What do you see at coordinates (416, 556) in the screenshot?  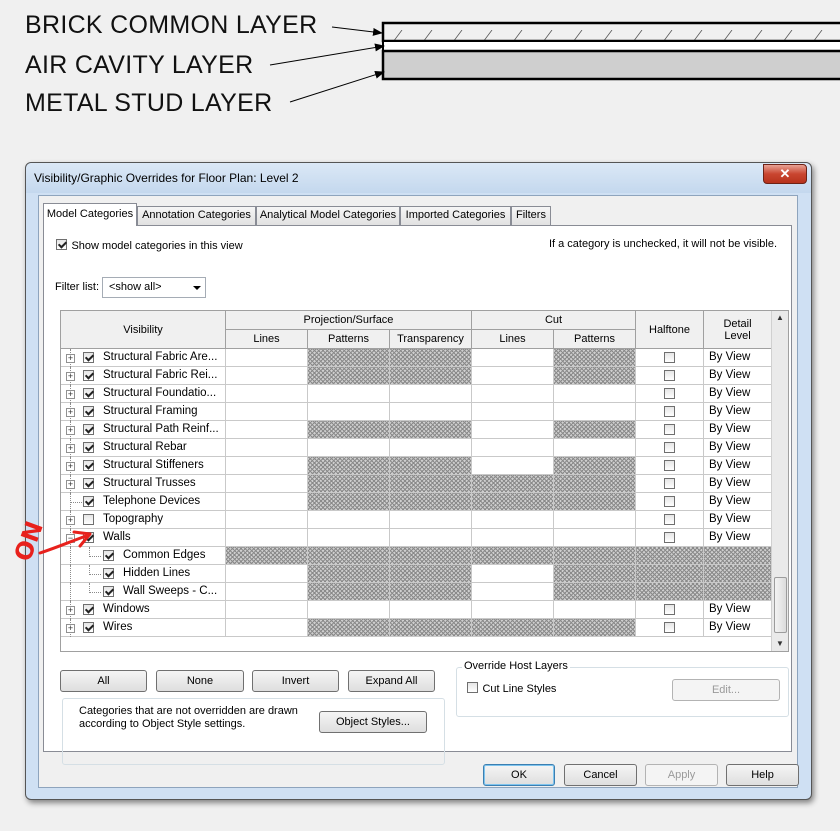 I see `table-row: Common Edges` at bounding box center [416, 556].